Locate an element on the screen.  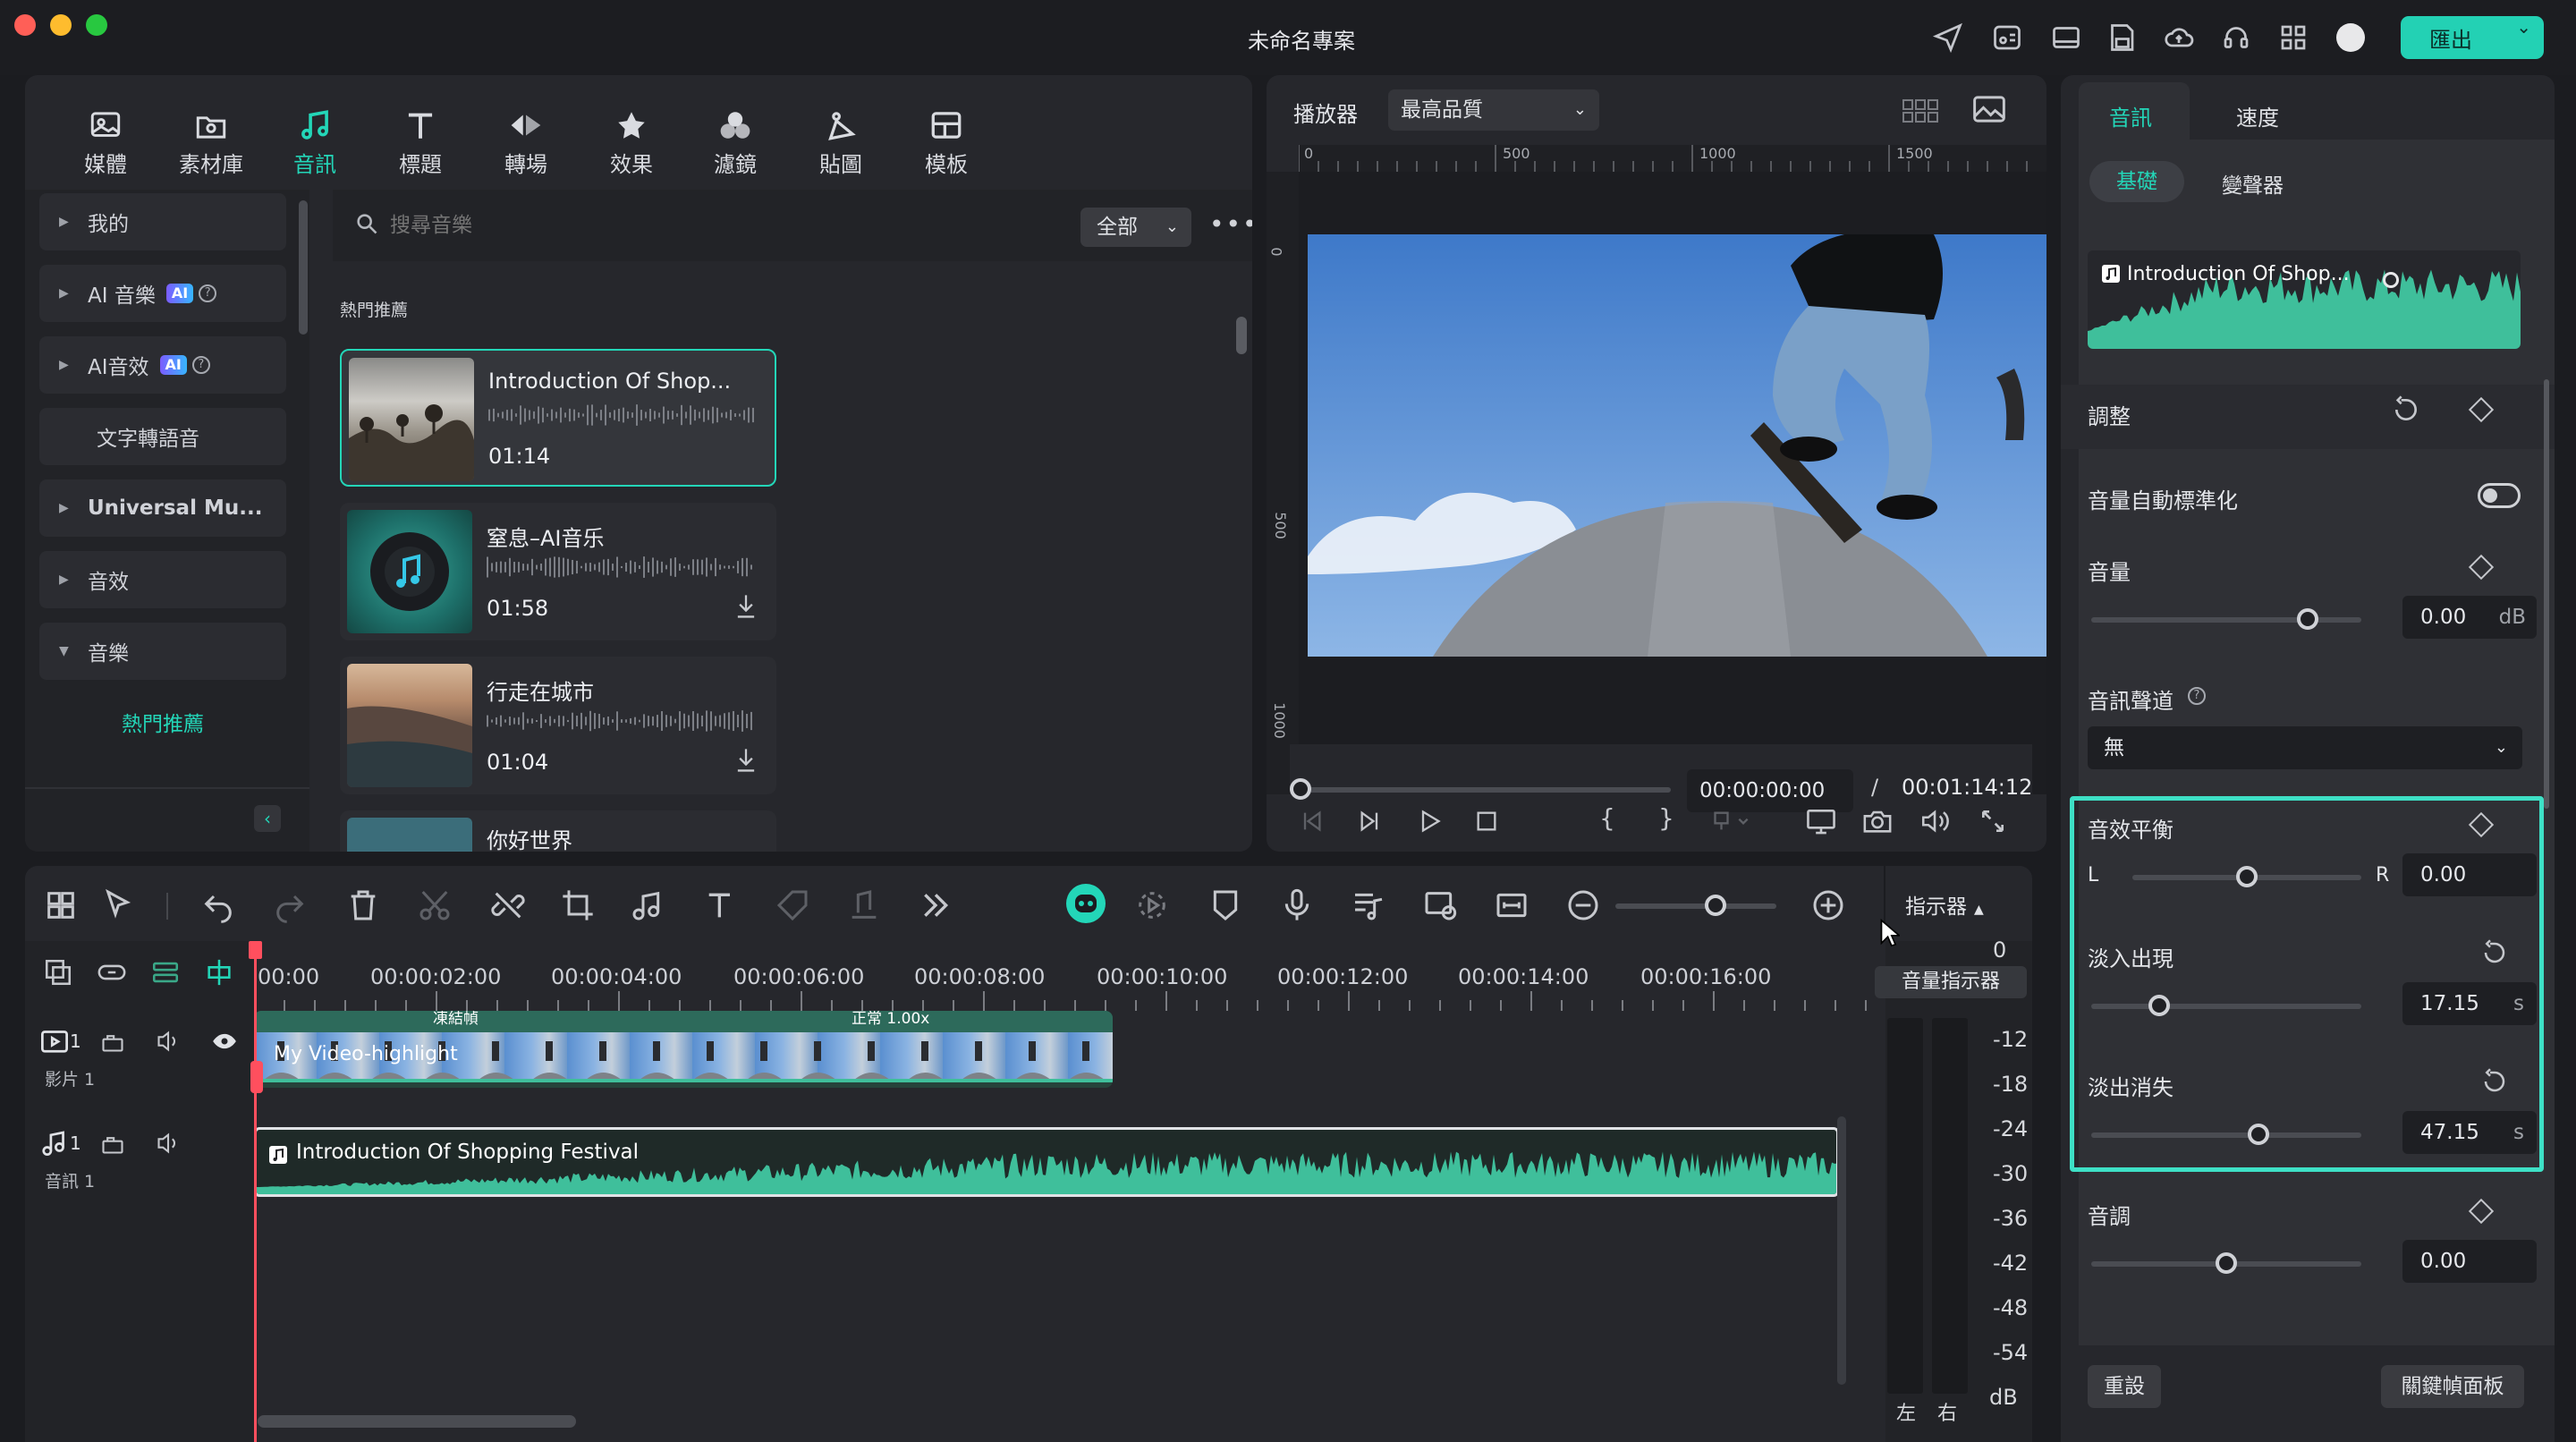
display-icon is located at coordinates (1821, 821).